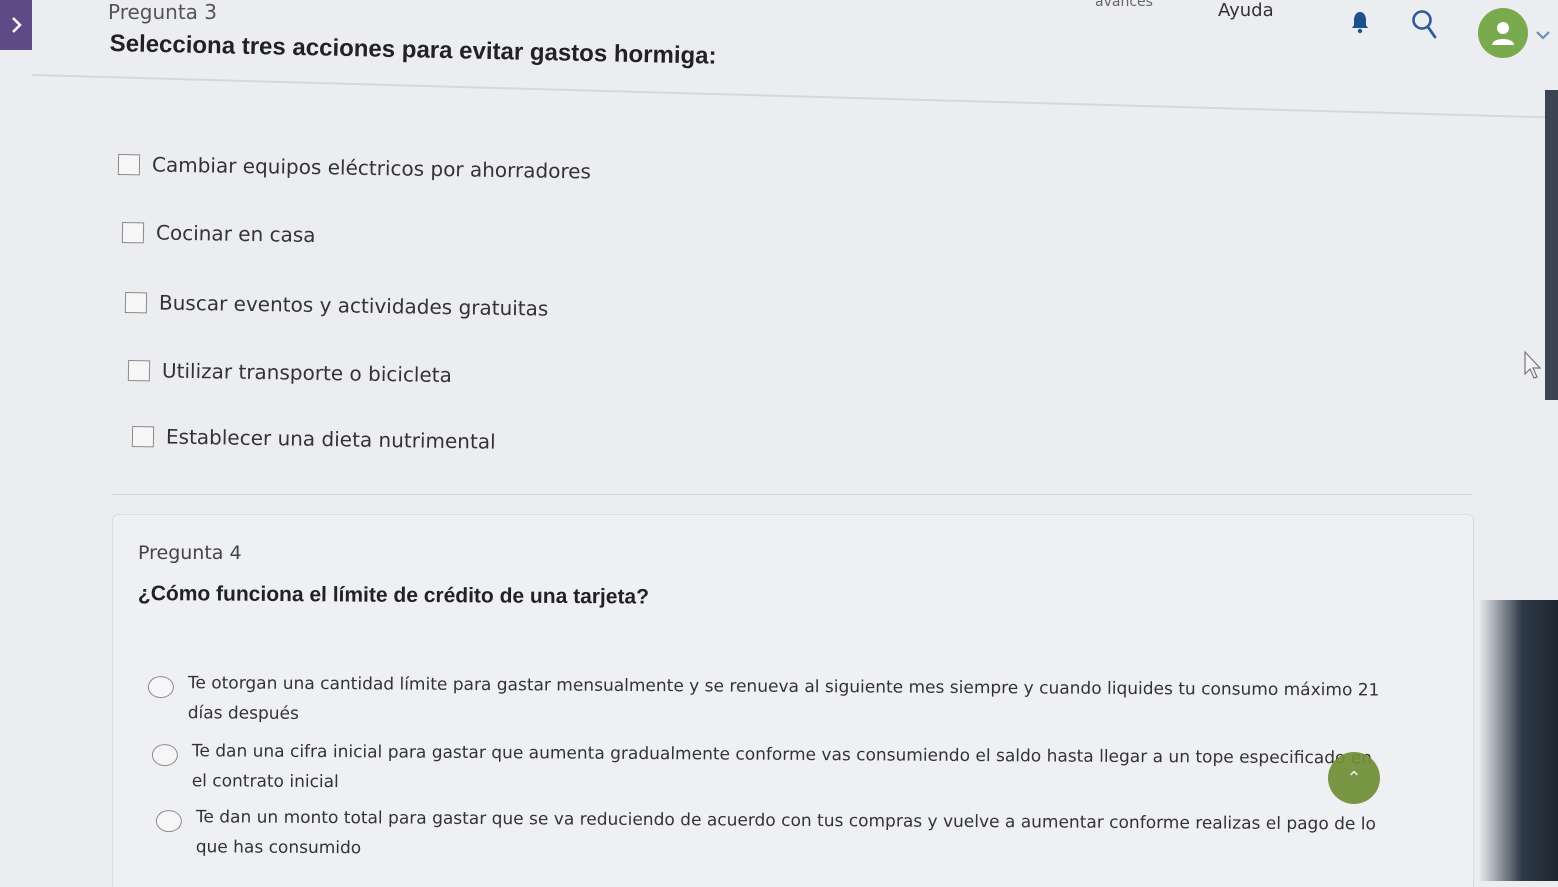  I want to click on help-link: Ayuda, so click(1246, 10).